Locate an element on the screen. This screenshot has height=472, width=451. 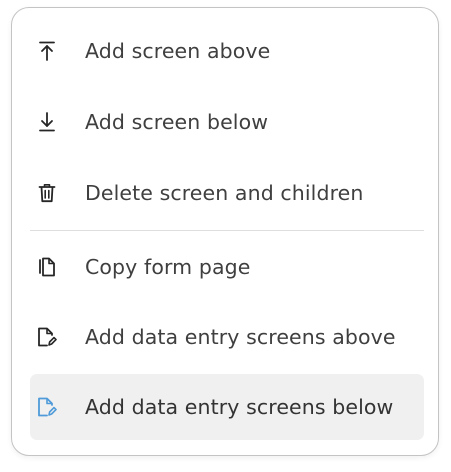
menu-item-label: Add data entry screens below is located at coordinates (239, 407).